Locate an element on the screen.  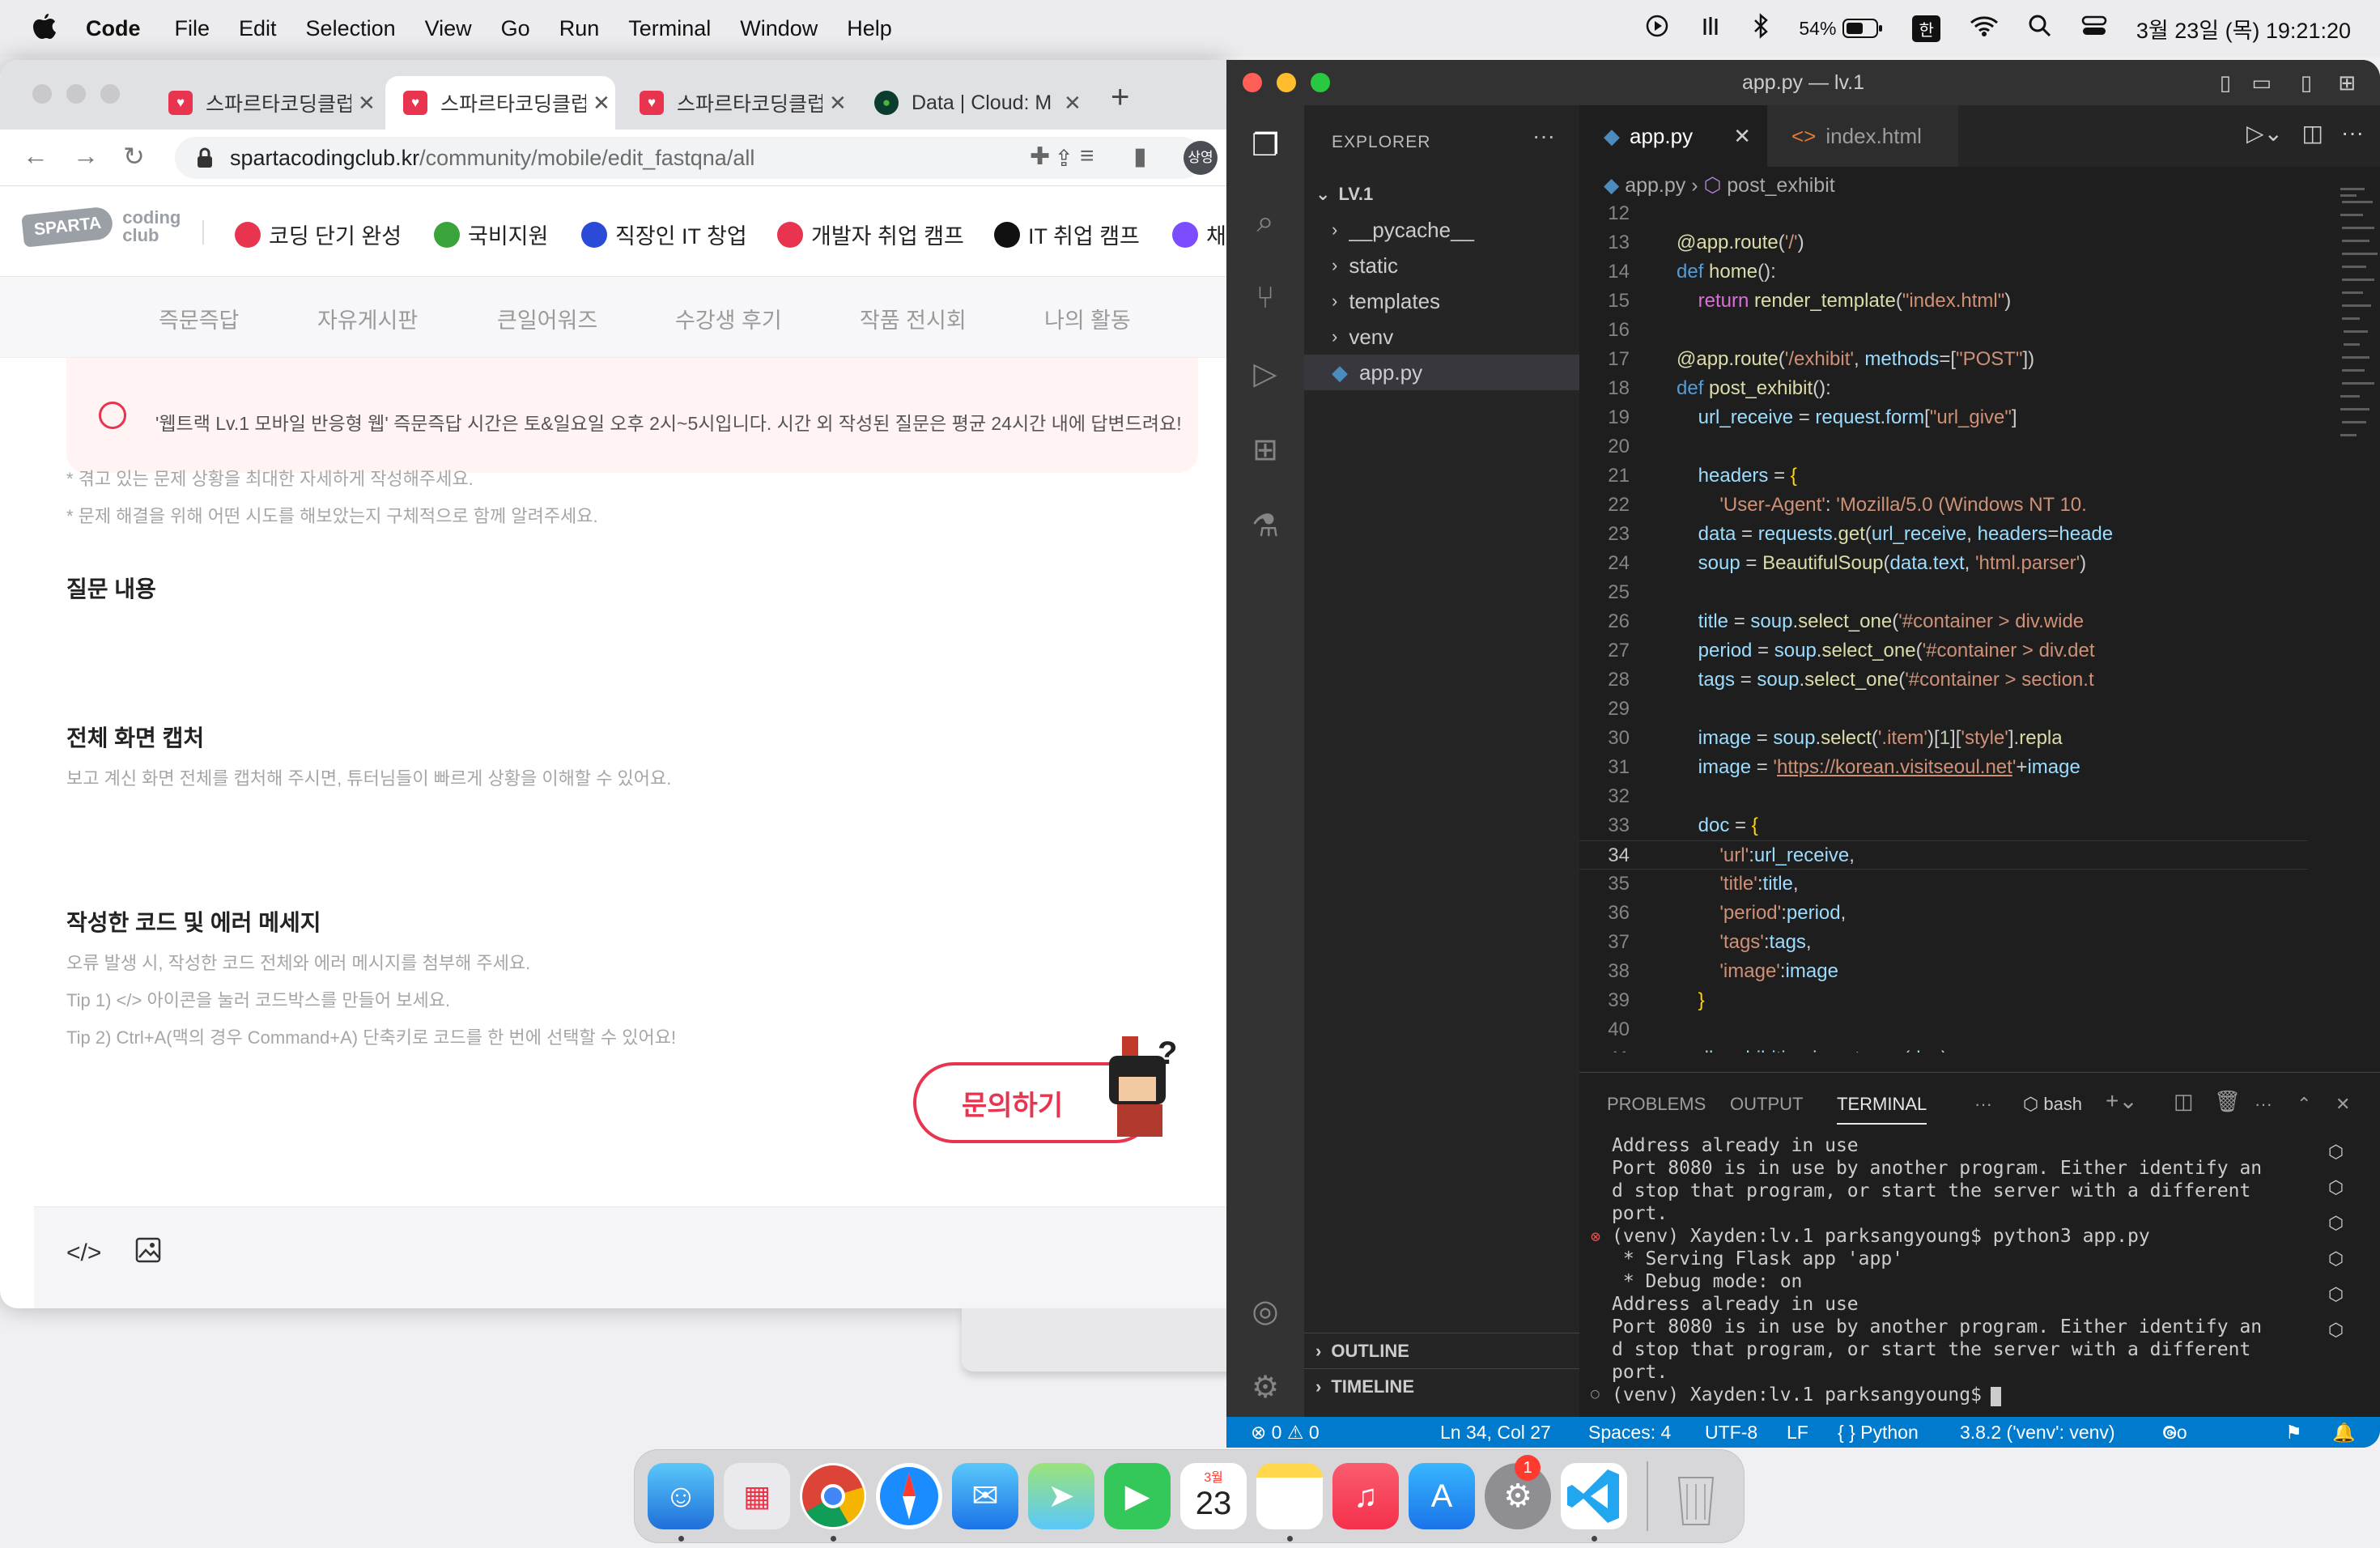
tab-app-py: ◆ app.py ✕ is located at coordinates (1673, 136).